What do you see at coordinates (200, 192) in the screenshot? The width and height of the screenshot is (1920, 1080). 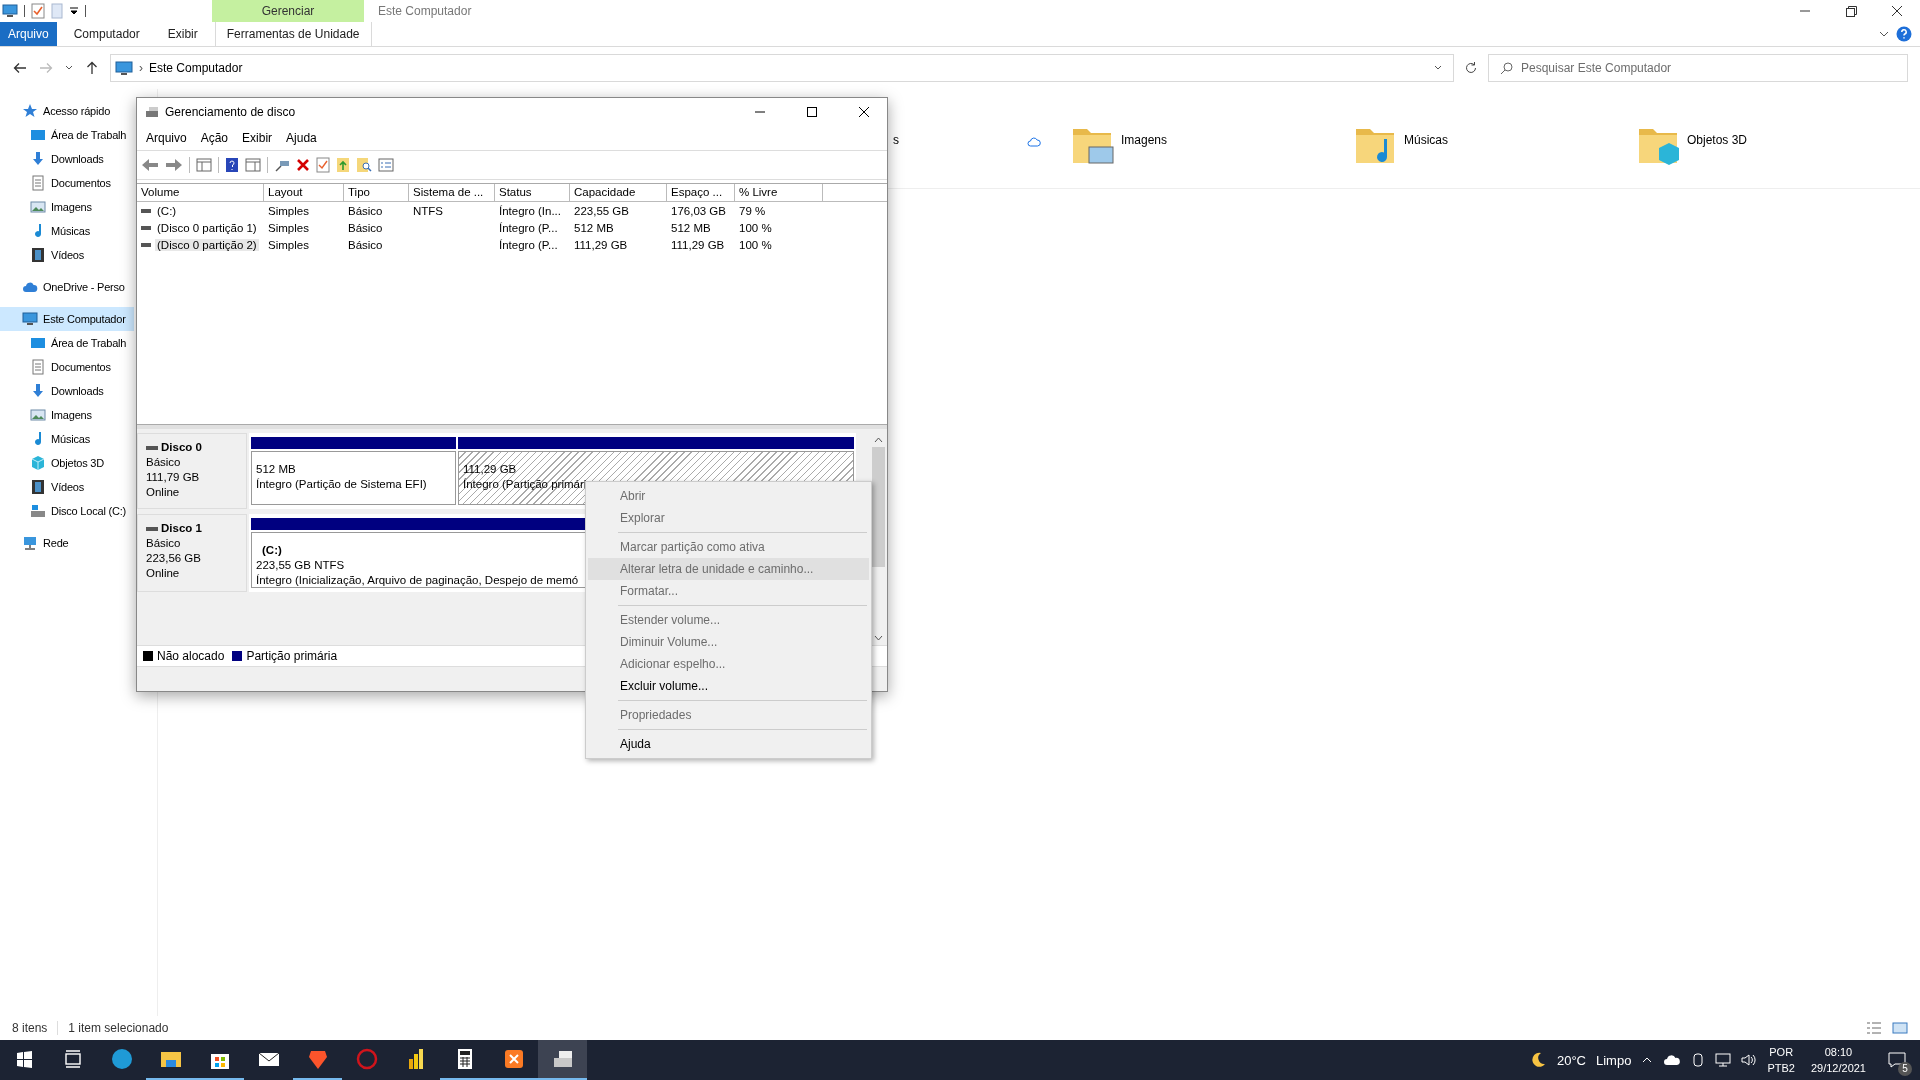 I see `column-header: Volume` at bounding box center [200, 192].